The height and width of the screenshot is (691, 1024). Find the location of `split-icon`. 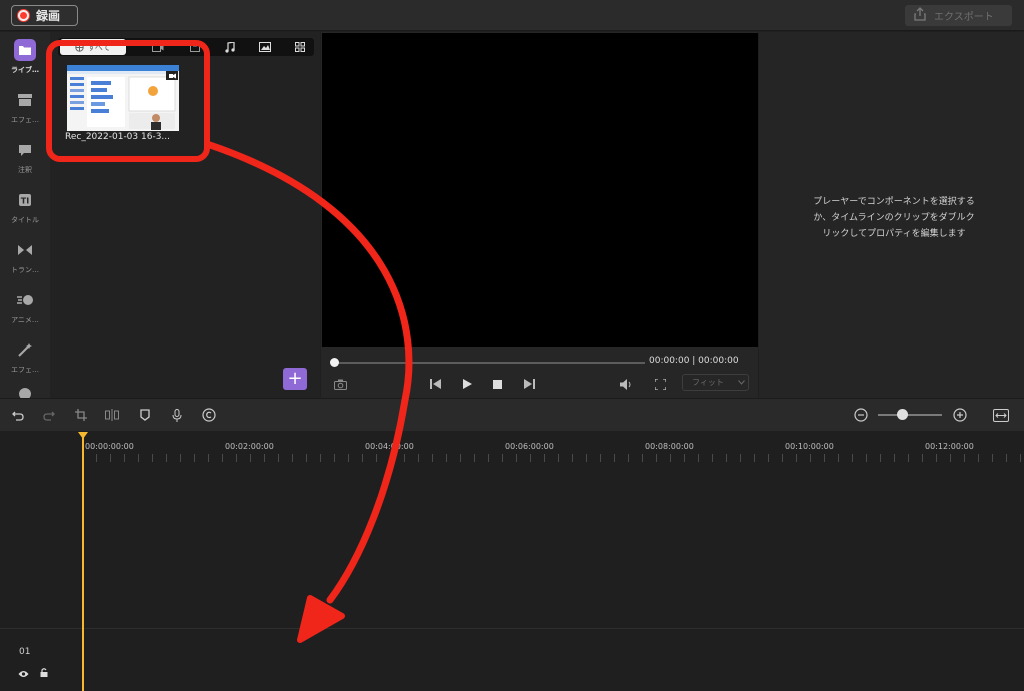

split-icon is located at coordinates (112, 415).